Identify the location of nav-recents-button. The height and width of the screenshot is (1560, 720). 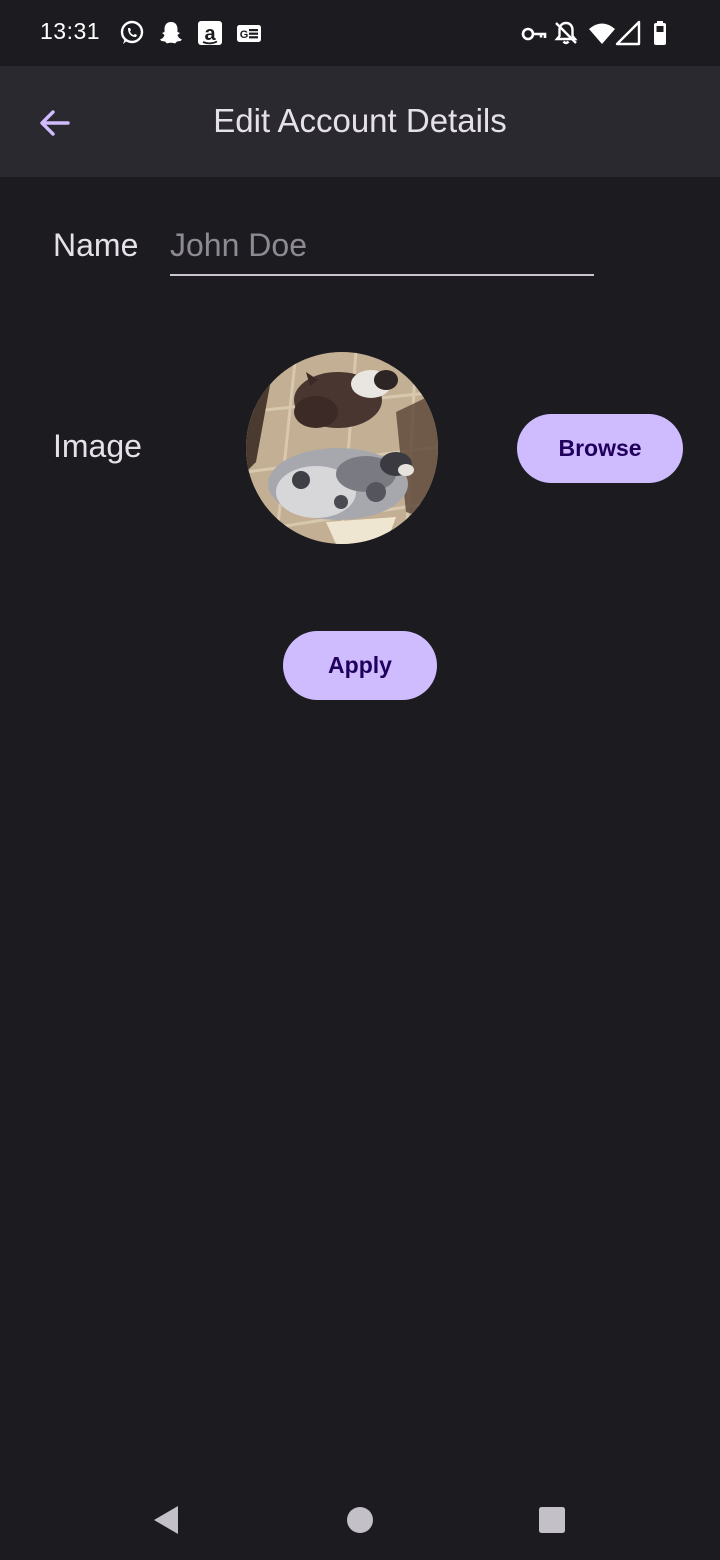
(552, 1520).